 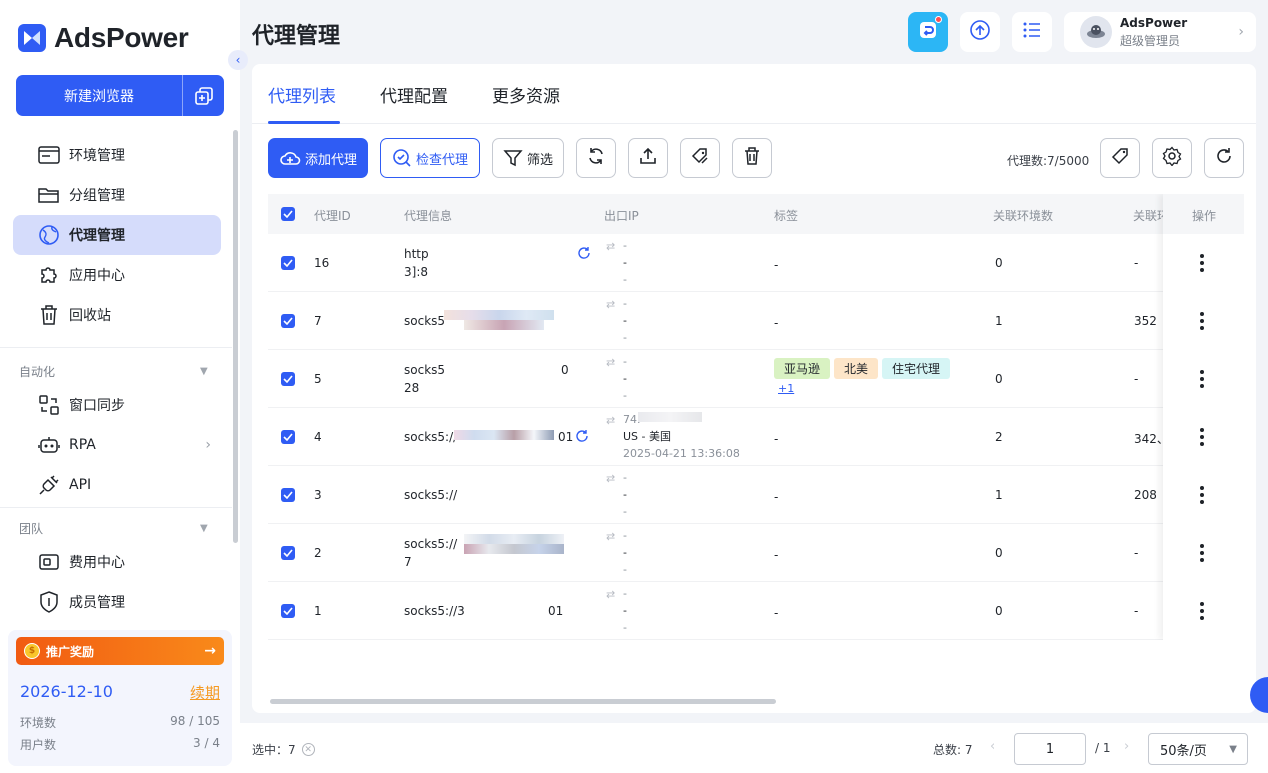 I want to click on edit-tags-button, so click(x=700, y=158).